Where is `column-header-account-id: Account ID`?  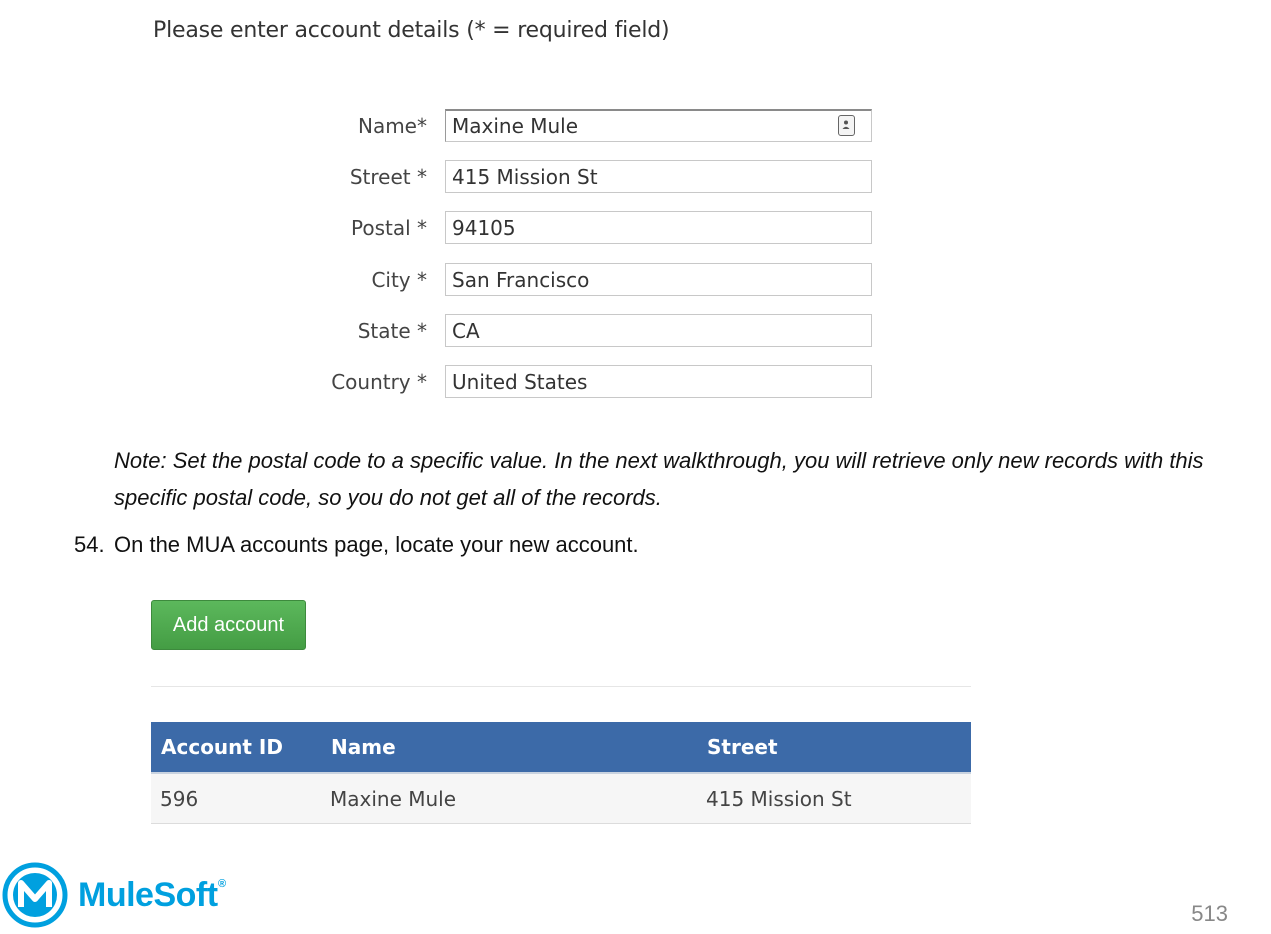
column-header-account-id: Account ID is located at coordinates (236, 748).